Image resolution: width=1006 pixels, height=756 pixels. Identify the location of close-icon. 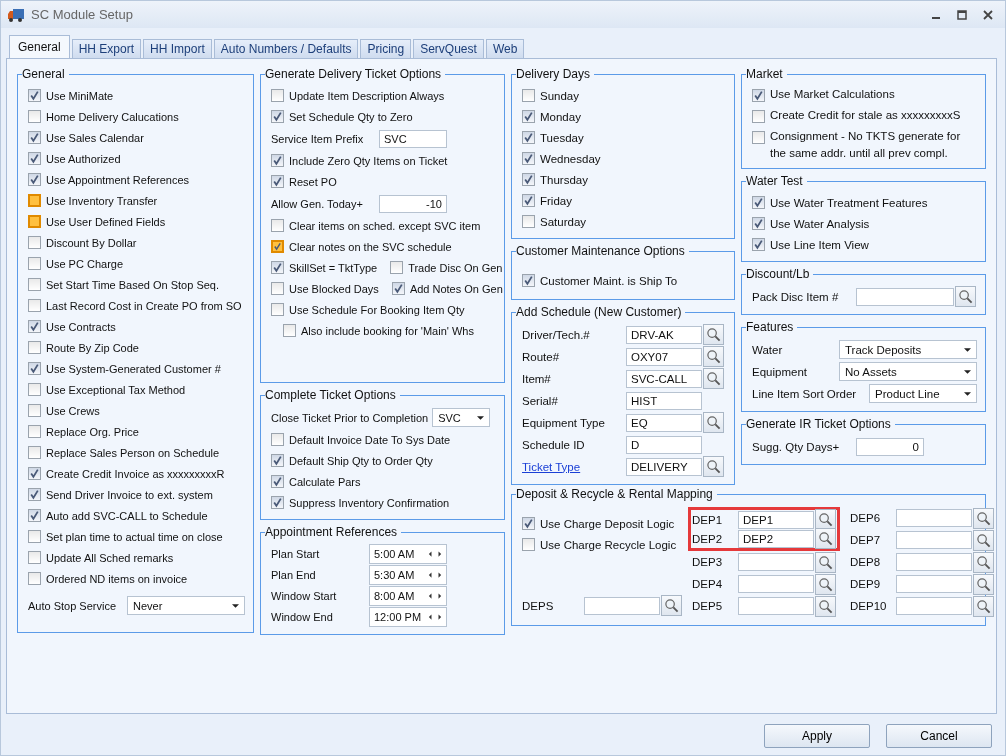
(988, 14).